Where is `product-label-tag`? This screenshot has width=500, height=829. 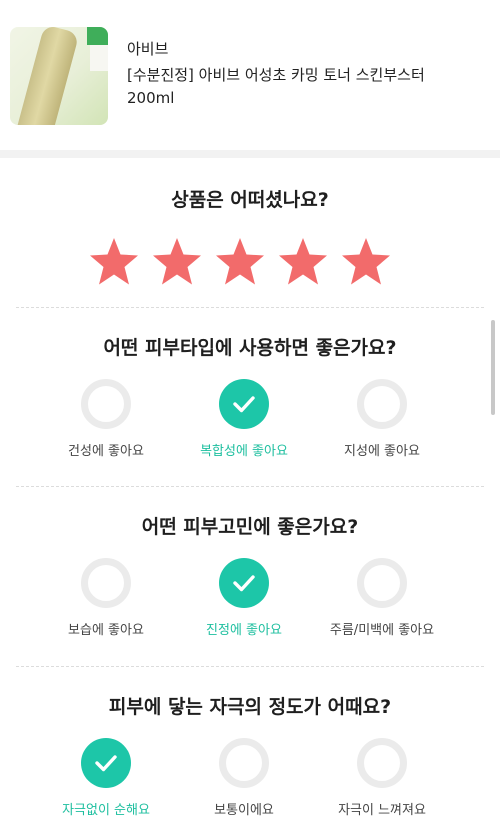 product-label-tag is located at coordinates (97, 36).